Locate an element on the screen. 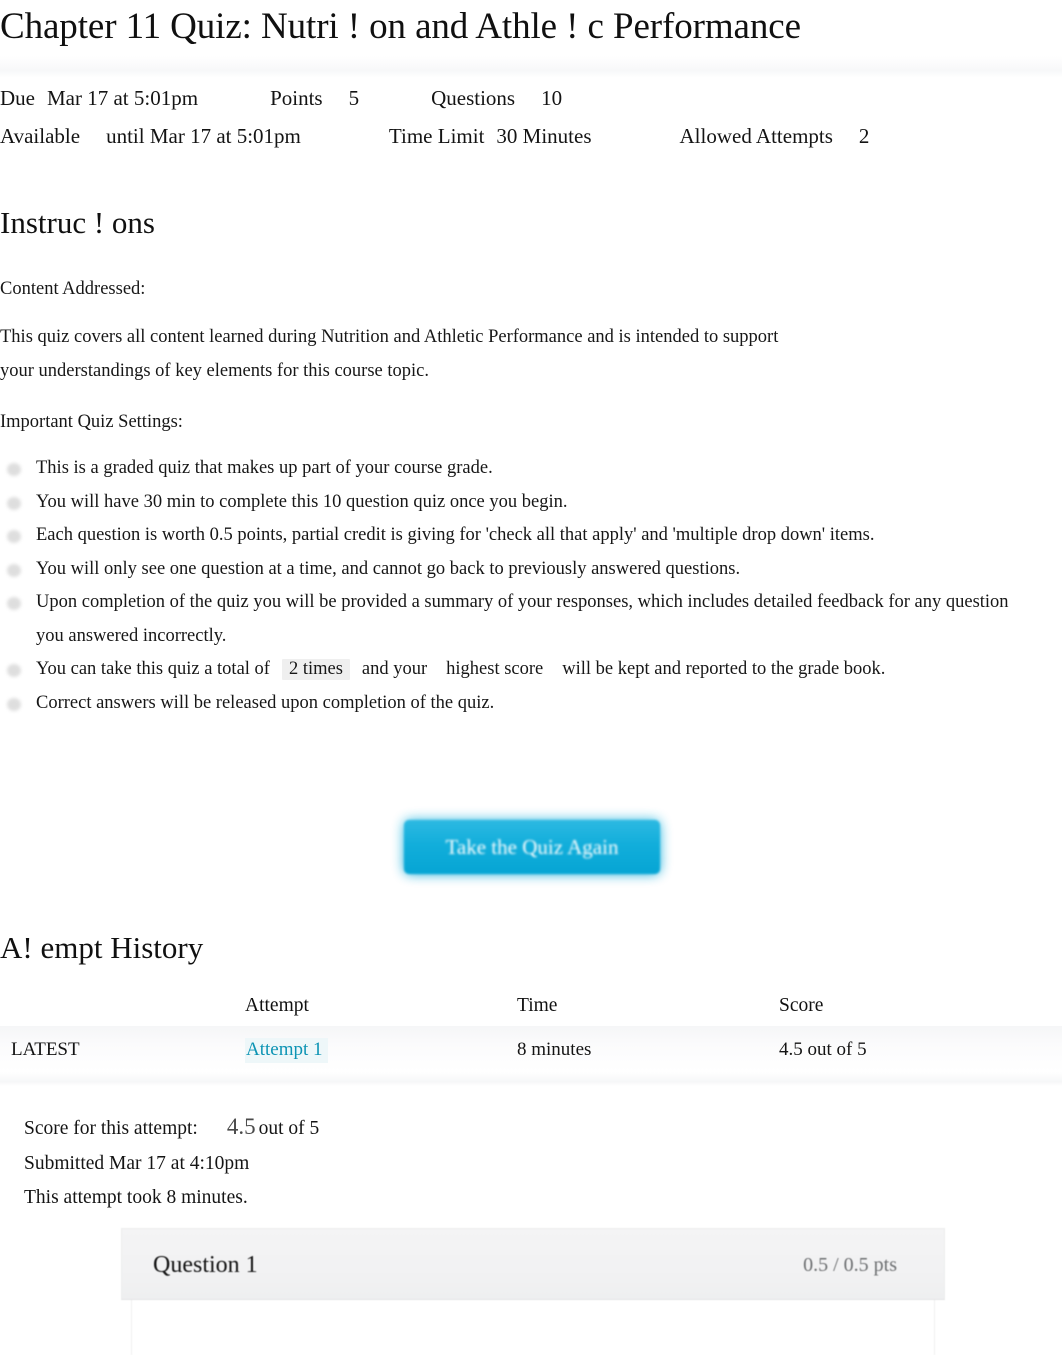  take-quiz-again-wrapper: Take the Quiz Again is located at coordinates (532, 847).